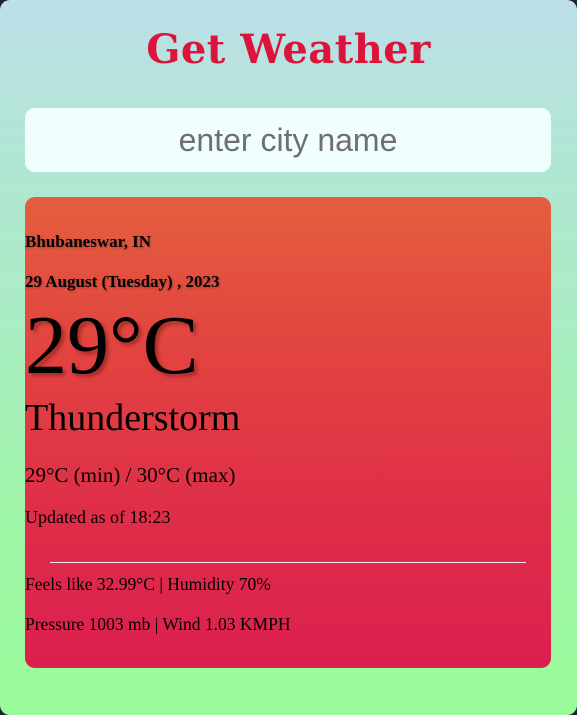  What do you see at coordinates (98, 517) in the screenshot?
I see `updated-time: Updated as of 18:23` at bounding box center [98, 517].